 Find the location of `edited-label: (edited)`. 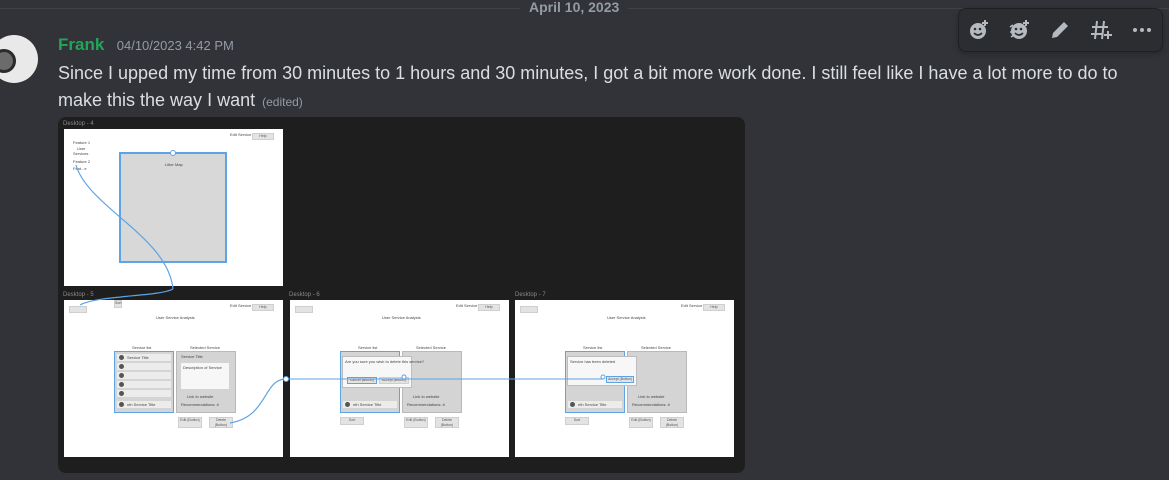

edited-label: (edited) is located at coordinates (282, 102).